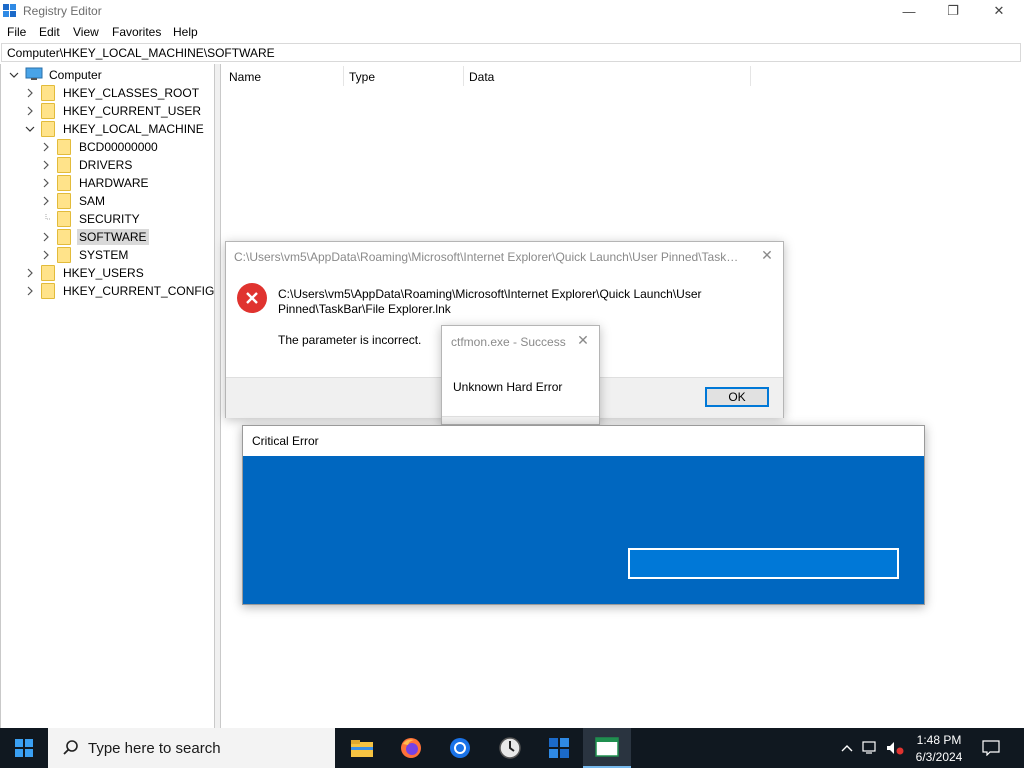 The width and height of the screenshot is (1024, 768). What do you see at coordinates (939, 757) in the screenshot?
I see `clock-date: 6/3/2024` at bounding box center [939, 757].